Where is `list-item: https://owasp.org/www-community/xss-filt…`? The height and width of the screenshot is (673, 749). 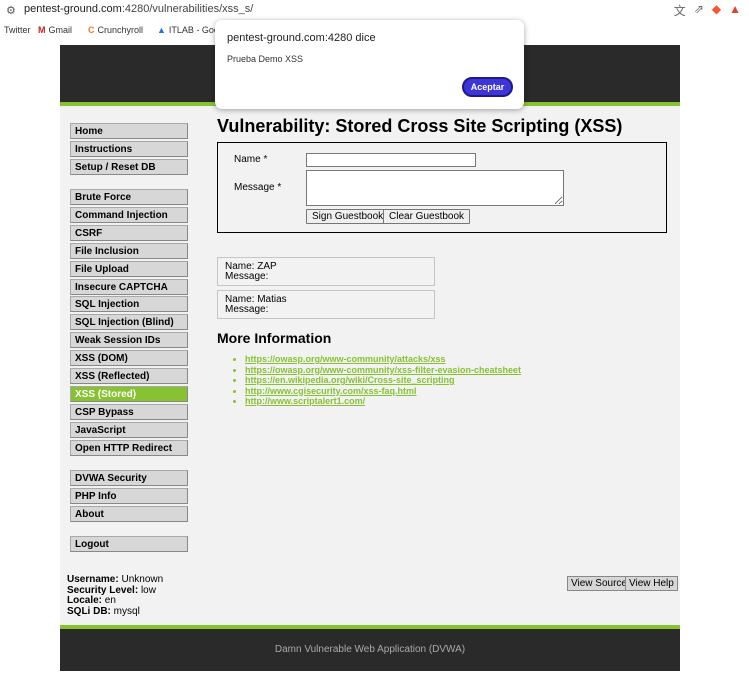
list-item: https://owasp.org/www-community/xss-filt… is located at coordinates (383, 370).